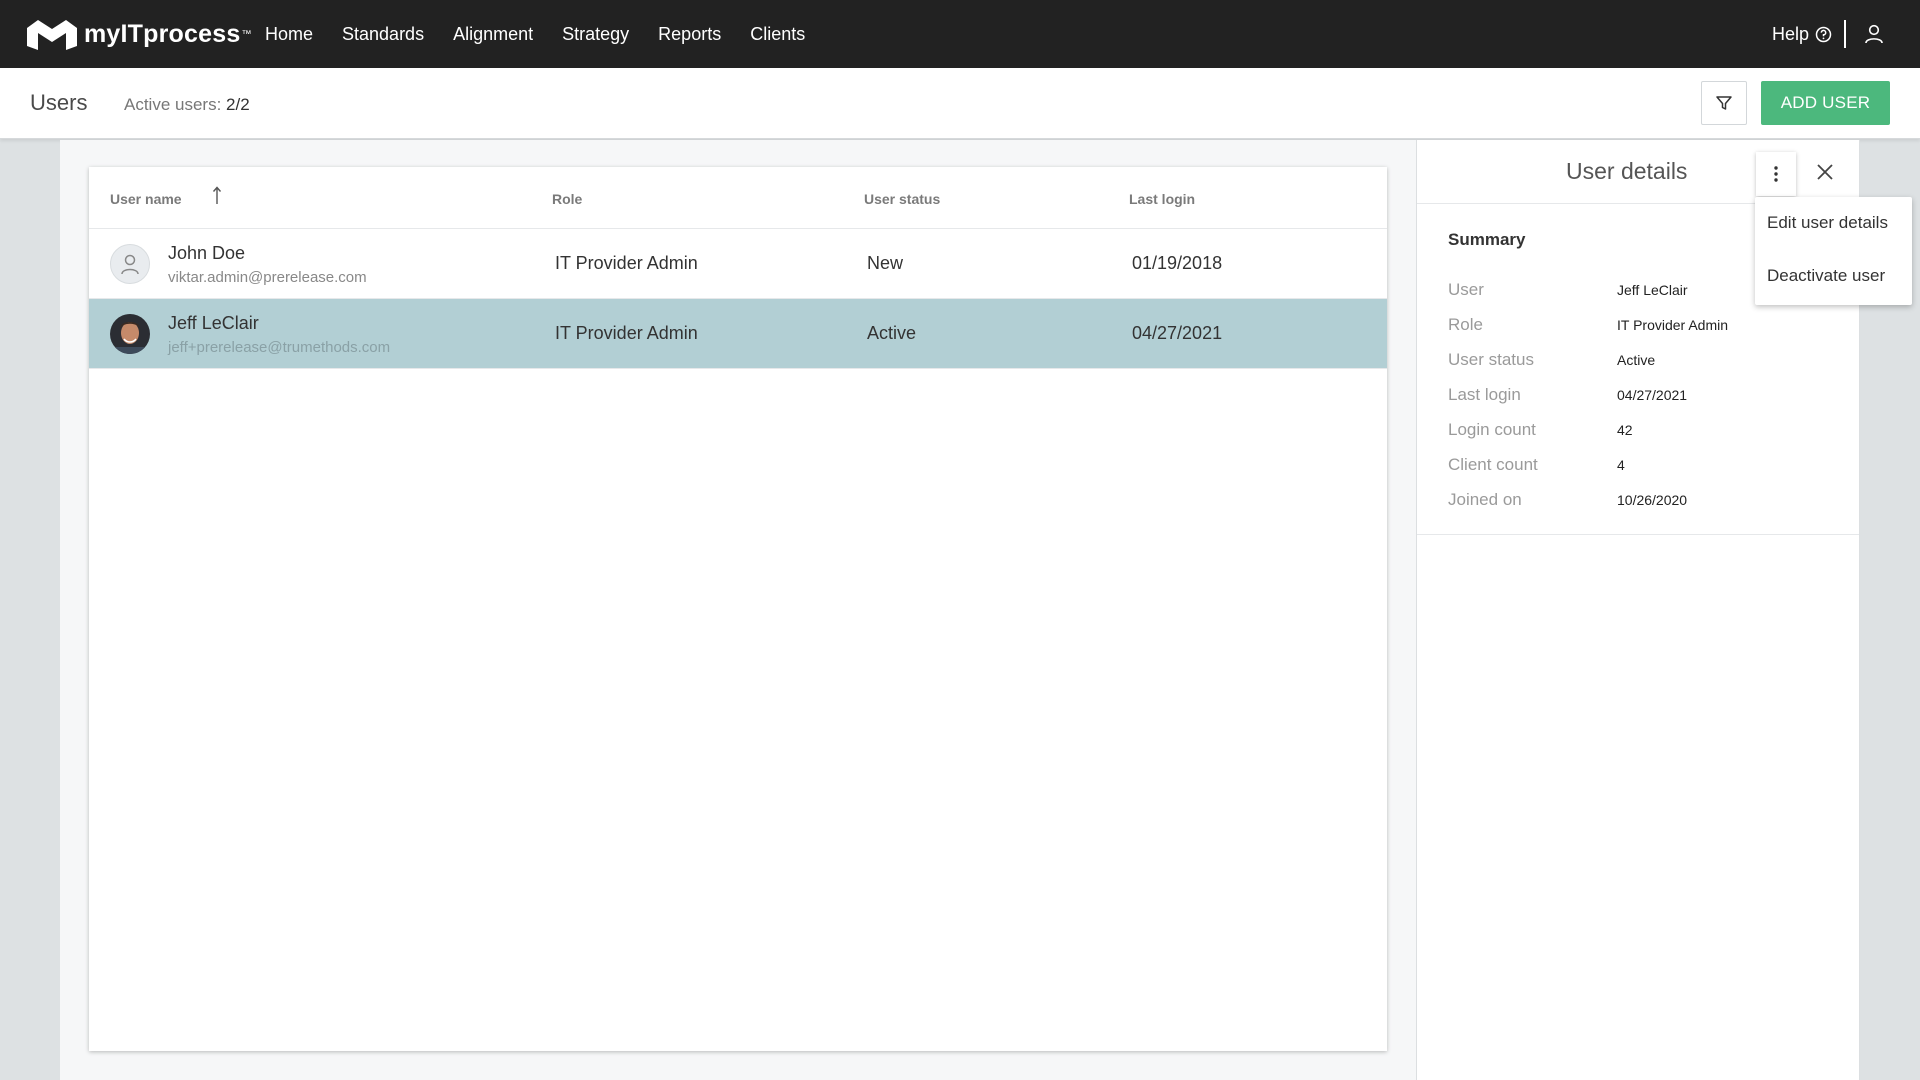  I want to click on nav-divider, so click(1845, 34).